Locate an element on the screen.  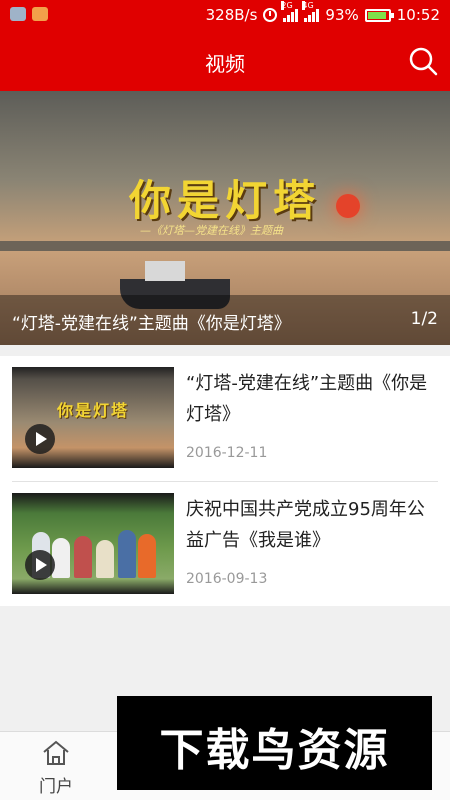
clock-time: 10:52 is located at coordinates (418, 15).